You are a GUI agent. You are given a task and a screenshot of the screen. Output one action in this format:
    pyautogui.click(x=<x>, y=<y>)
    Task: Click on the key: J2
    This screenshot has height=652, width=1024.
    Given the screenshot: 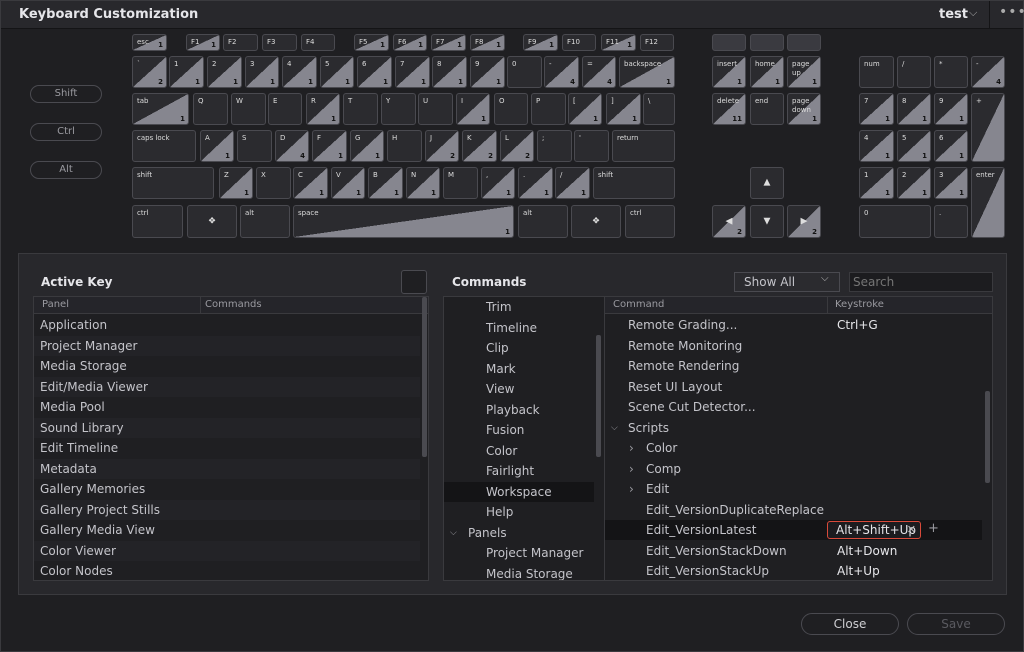 What is the action you would take?
    pyautogui.click(x=442, y=146)
    